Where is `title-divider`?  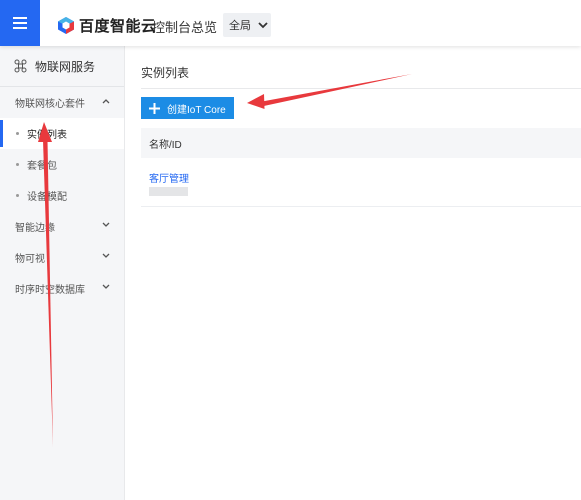 title-divider is located at coordinates (361, 88).